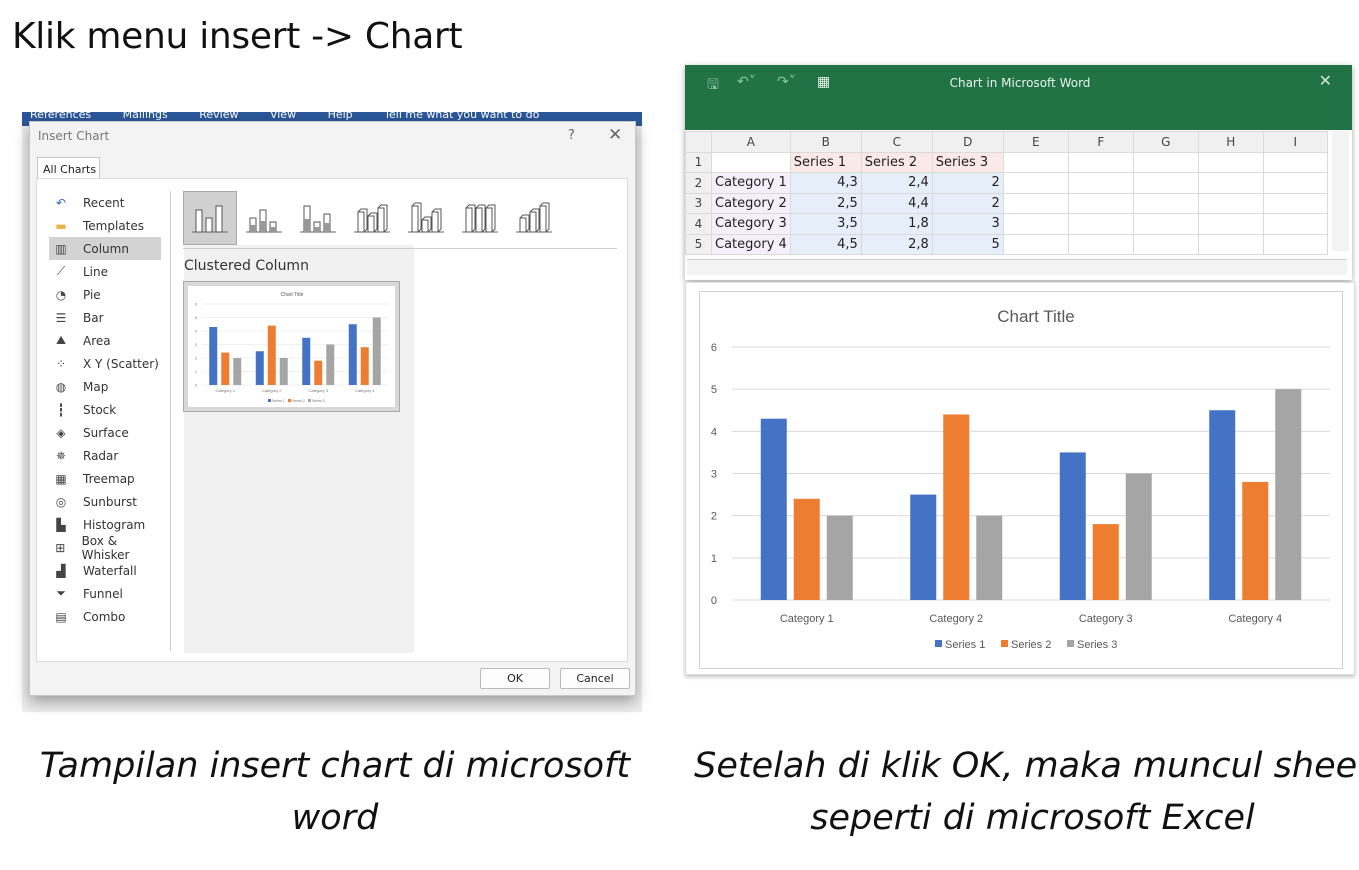 This screenshot has width=1359, height=870. I want to click on cell: 2, so click(967, 183).